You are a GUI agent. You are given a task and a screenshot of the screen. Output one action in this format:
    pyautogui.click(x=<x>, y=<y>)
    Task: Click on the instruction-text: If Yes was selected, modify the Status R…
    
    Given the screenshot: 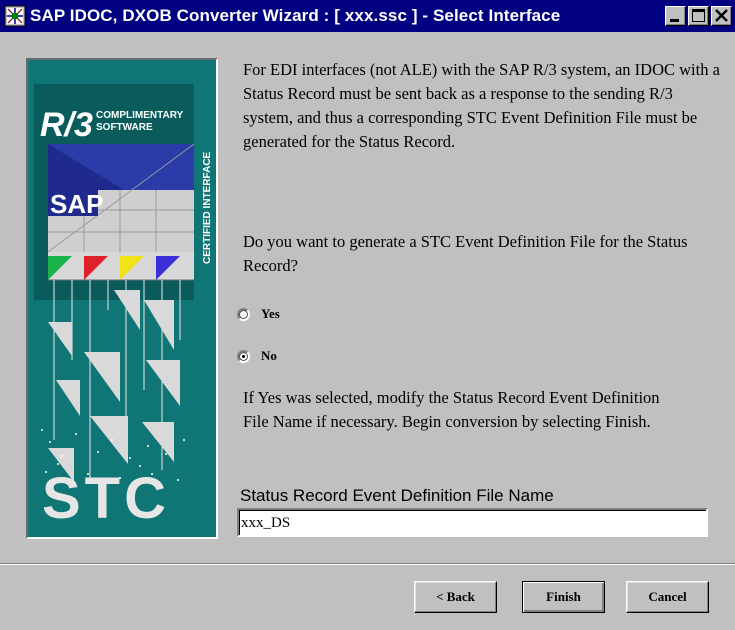 What is the action you would take?
    pyautogui.click(x=451, y=409)
    